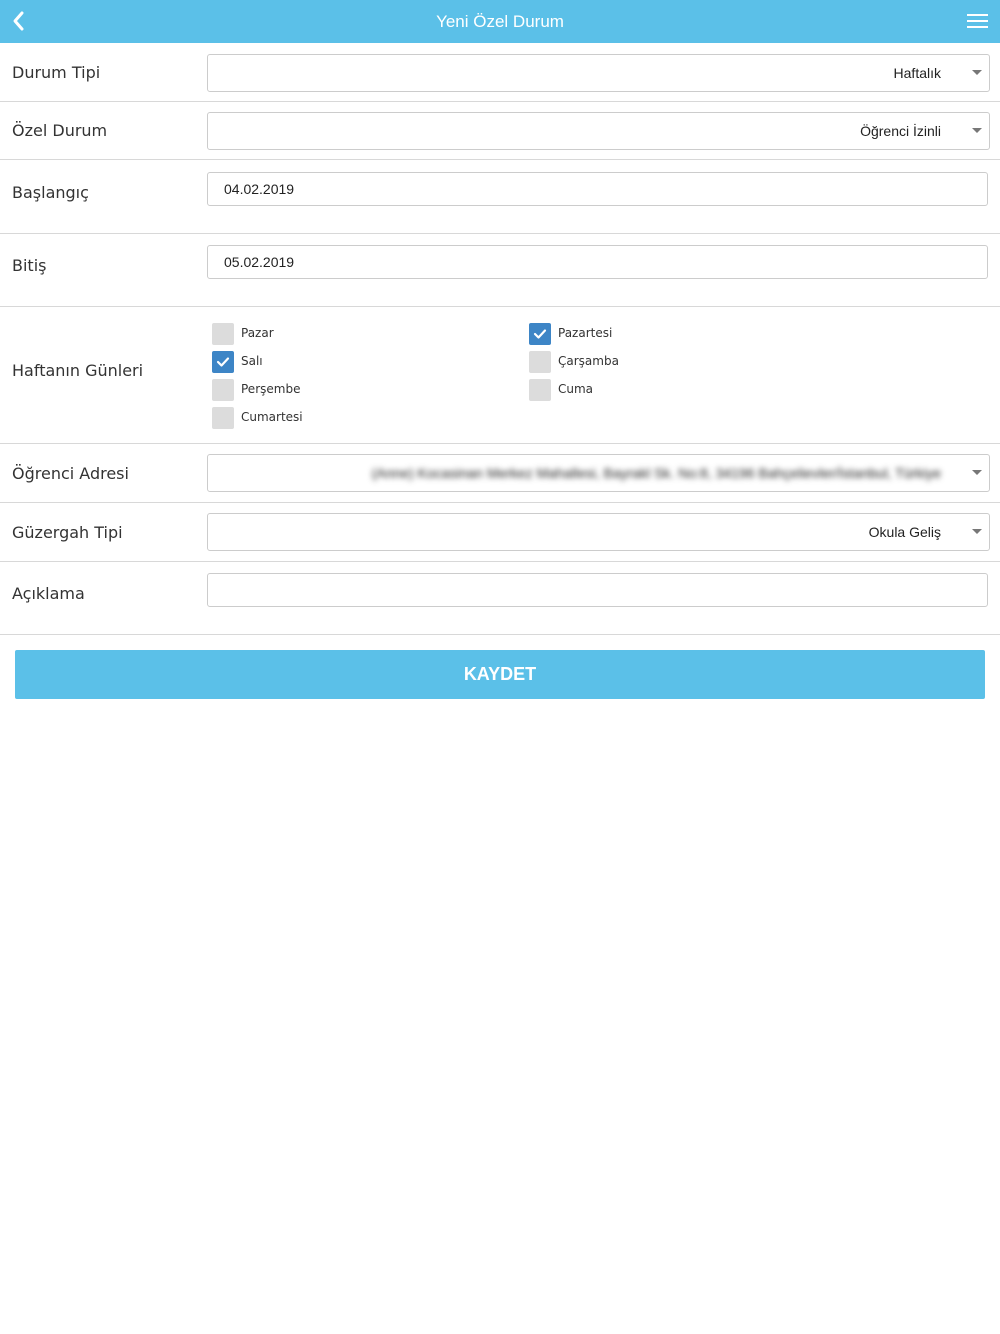 The image size is (1000, 1334). I want to click on aciklama-label: Açıklama, so click(48, 593).